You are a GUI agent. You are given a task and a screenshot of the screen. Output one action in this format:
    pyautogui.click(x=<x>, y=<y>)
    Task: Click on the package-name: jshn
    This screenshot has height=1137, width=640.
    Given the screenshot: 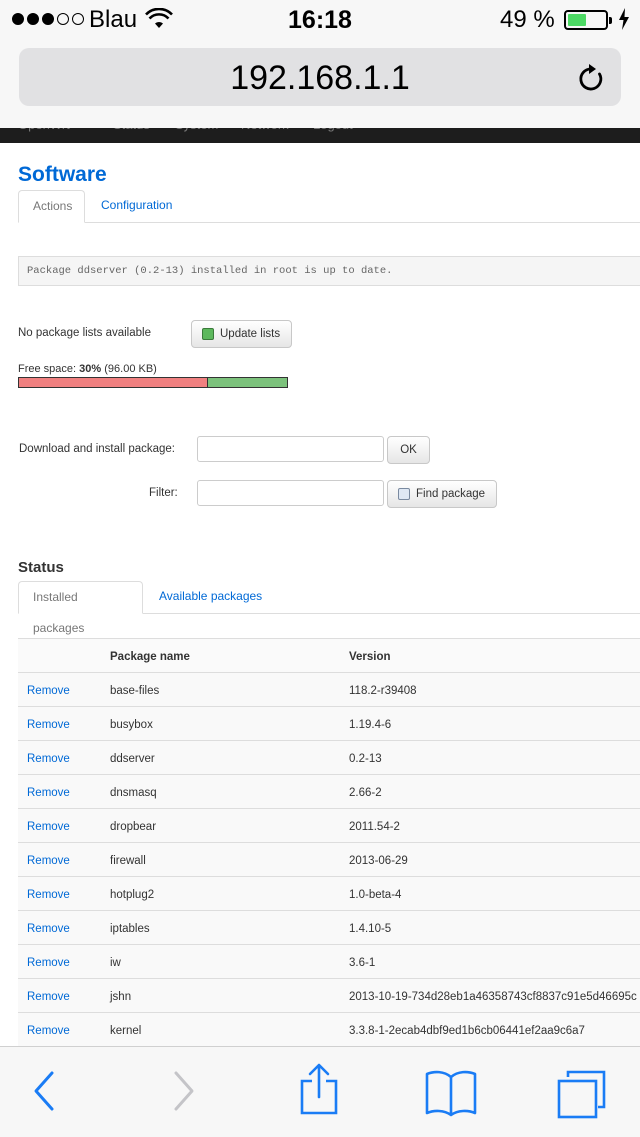 What is the action you would take?
    pyautogui.click(x=121, y=997)
    